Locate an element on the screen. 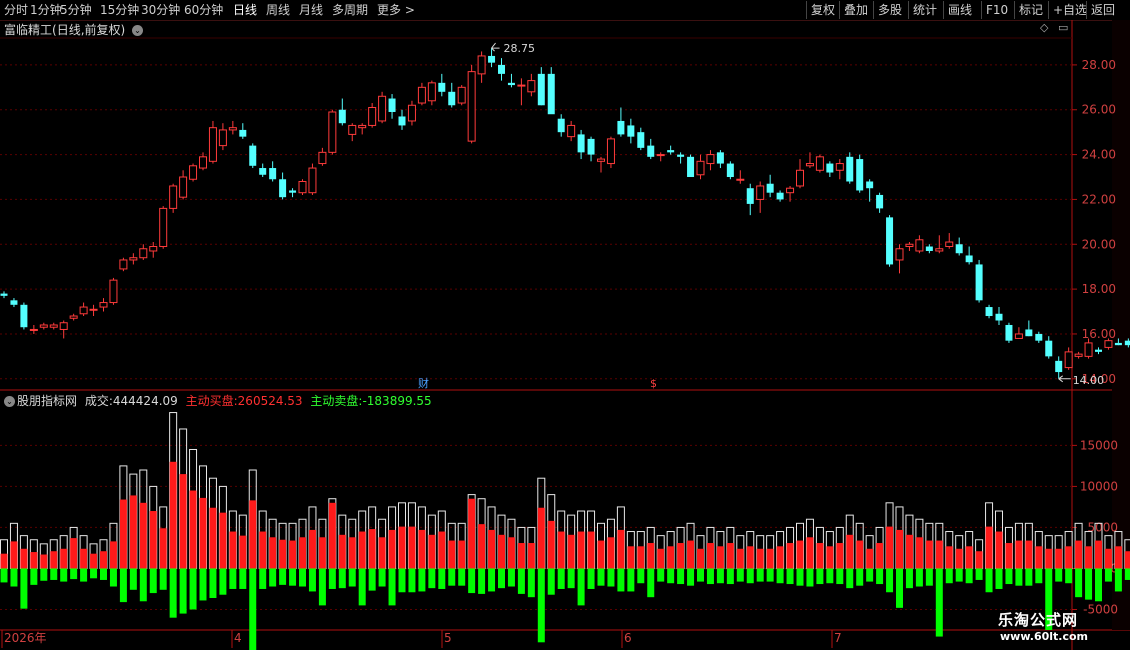 The image size is (1130, 650). toolbar-huaxian: 画线 is located at coordinates (960, 10).